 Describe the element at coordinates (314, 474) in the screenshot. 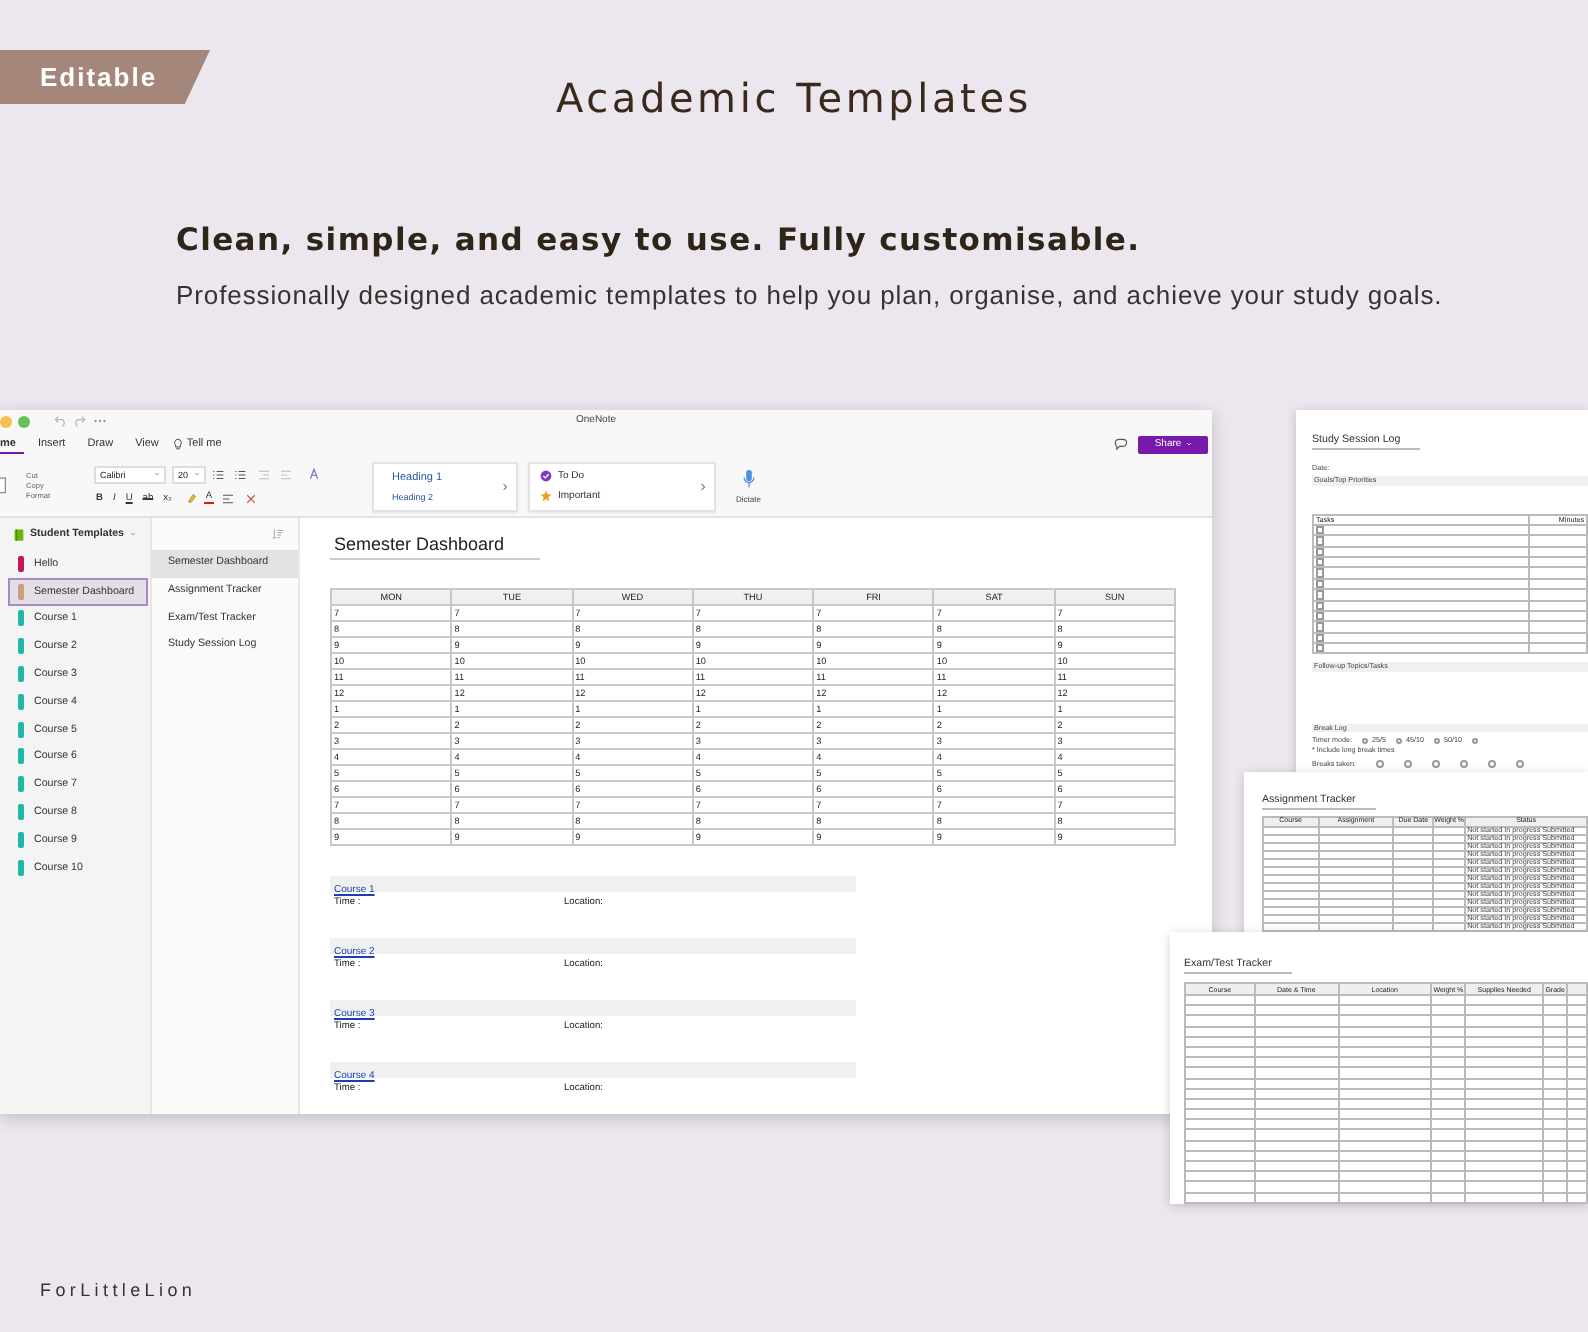

I see `styles-icon` at that location.